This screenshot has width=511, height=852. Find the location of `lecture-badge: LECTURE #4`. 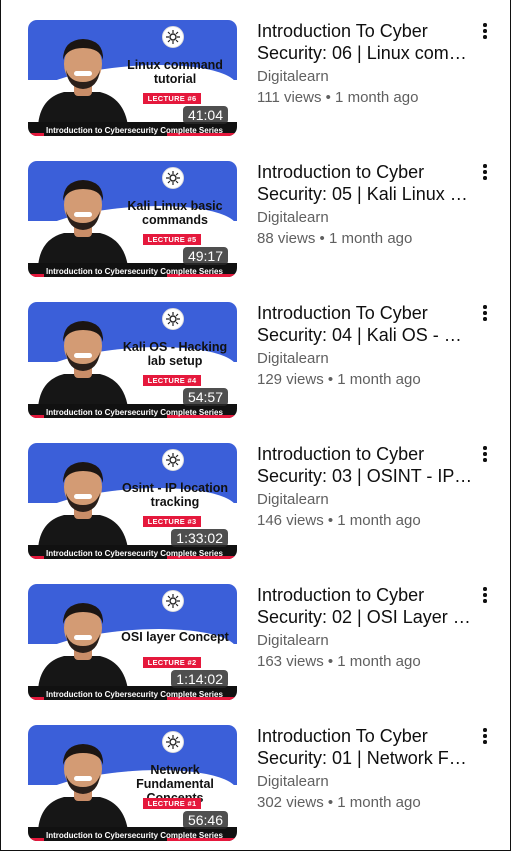

lecture-badge: LECTURE #4 is located at coordinates (172, 380).